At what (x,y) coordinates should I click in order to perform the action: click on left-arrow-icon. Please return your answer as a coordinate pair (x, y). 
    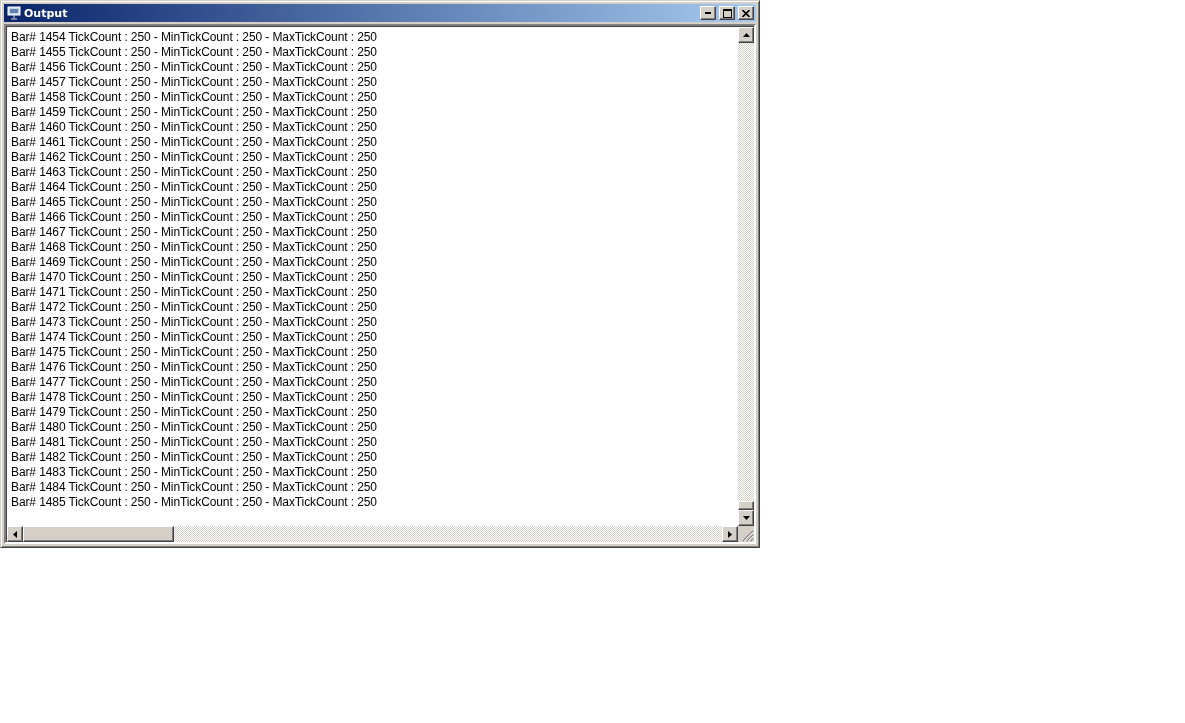
    Looking at the image, I should click on (15, 534).